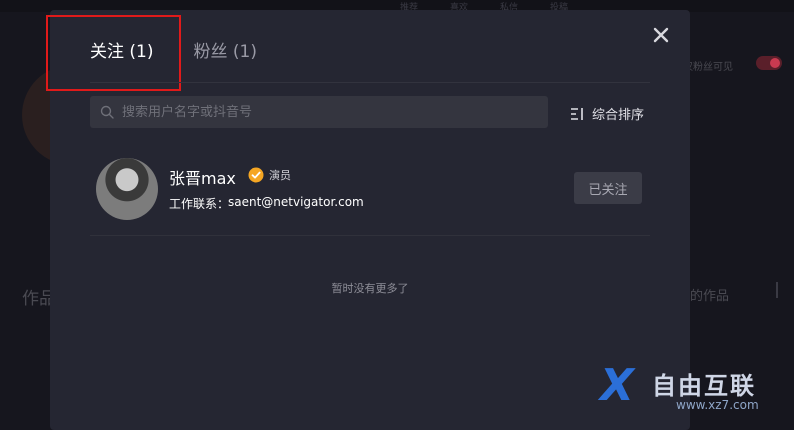 The height and width of the screenshot is (430, 794). I want to click on close-button, so click(661, 35).